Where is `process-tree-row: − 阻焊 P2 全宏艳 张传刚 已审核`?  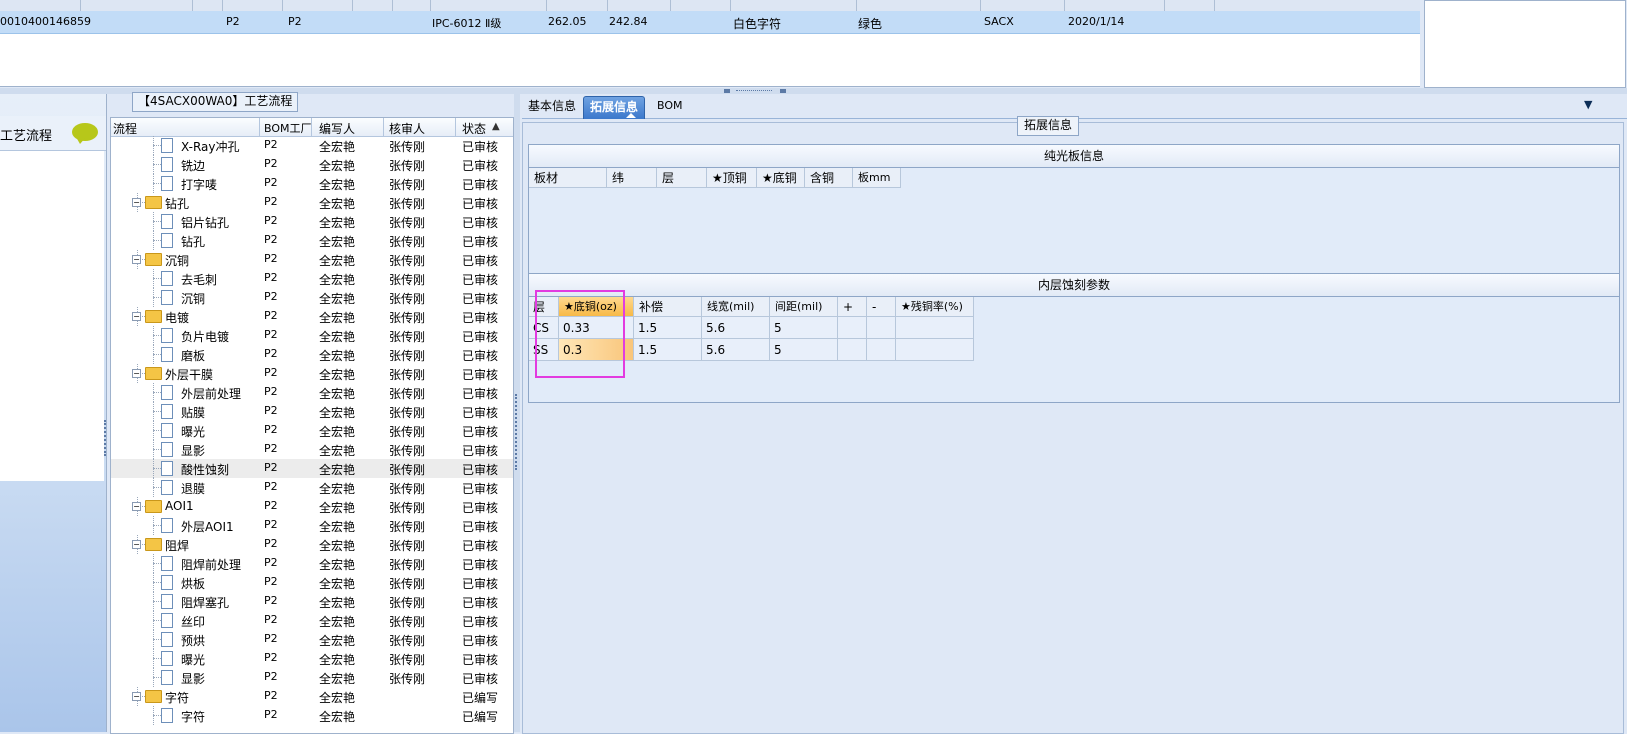
process-tree-row: − 阻焊 P2 全宏艳 张传刚 已审核 is located at coordinates (312, 544).